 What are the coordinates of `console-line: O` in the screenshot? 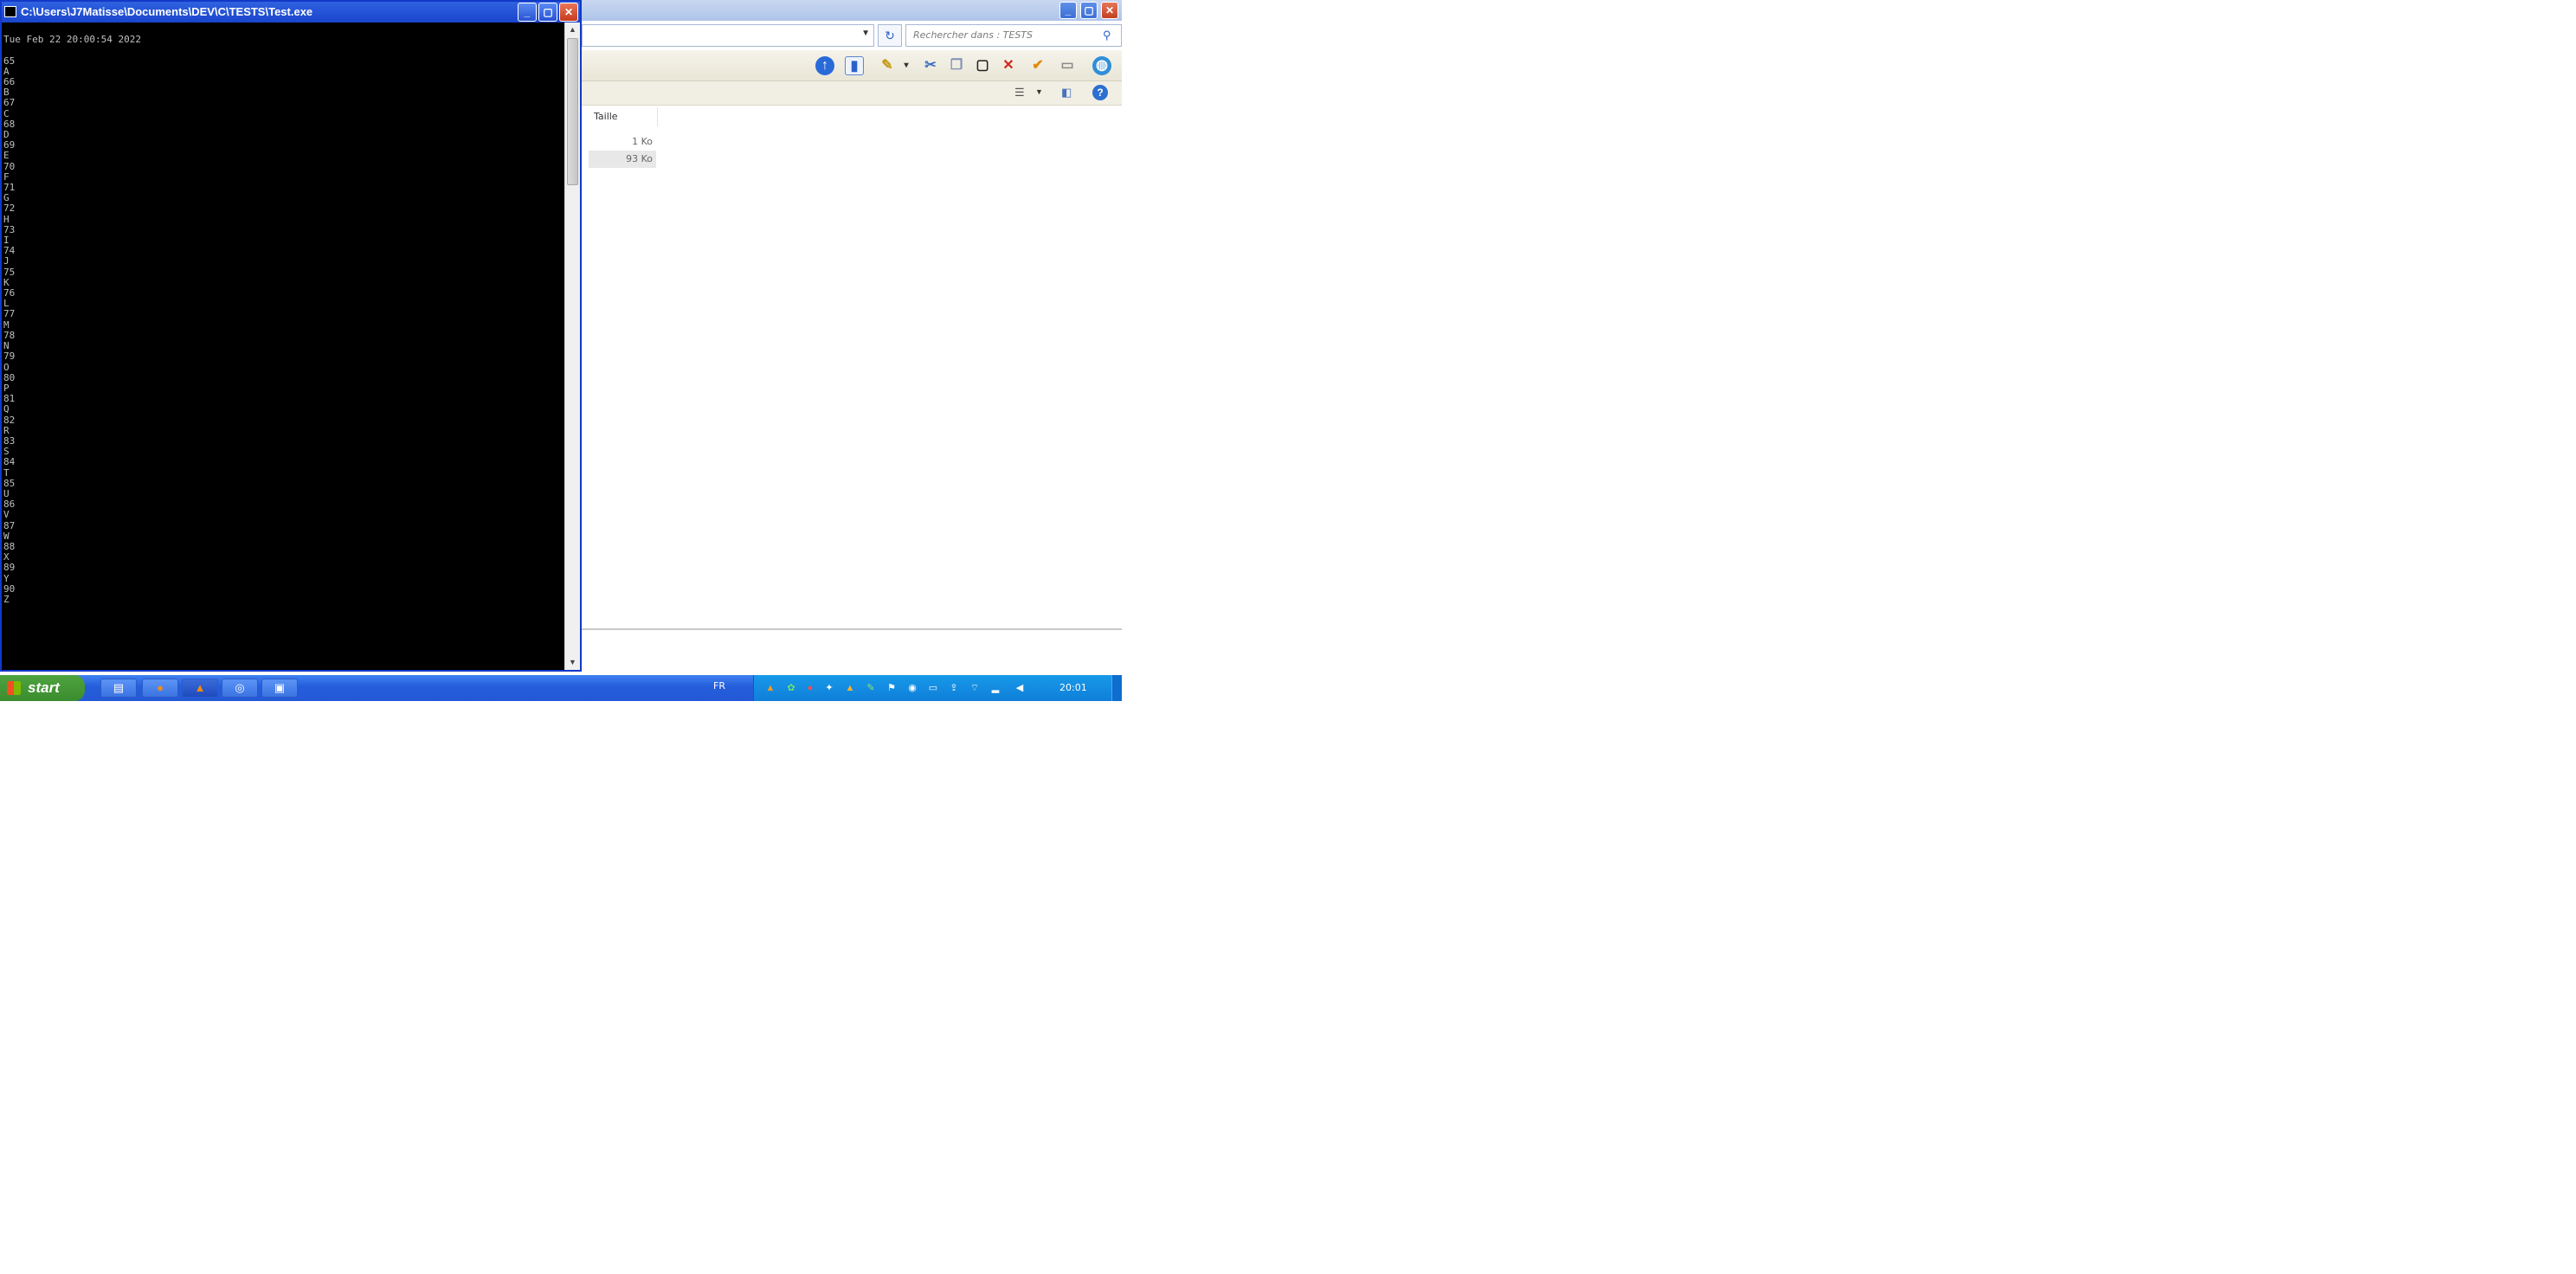 It's located at (6, 367).